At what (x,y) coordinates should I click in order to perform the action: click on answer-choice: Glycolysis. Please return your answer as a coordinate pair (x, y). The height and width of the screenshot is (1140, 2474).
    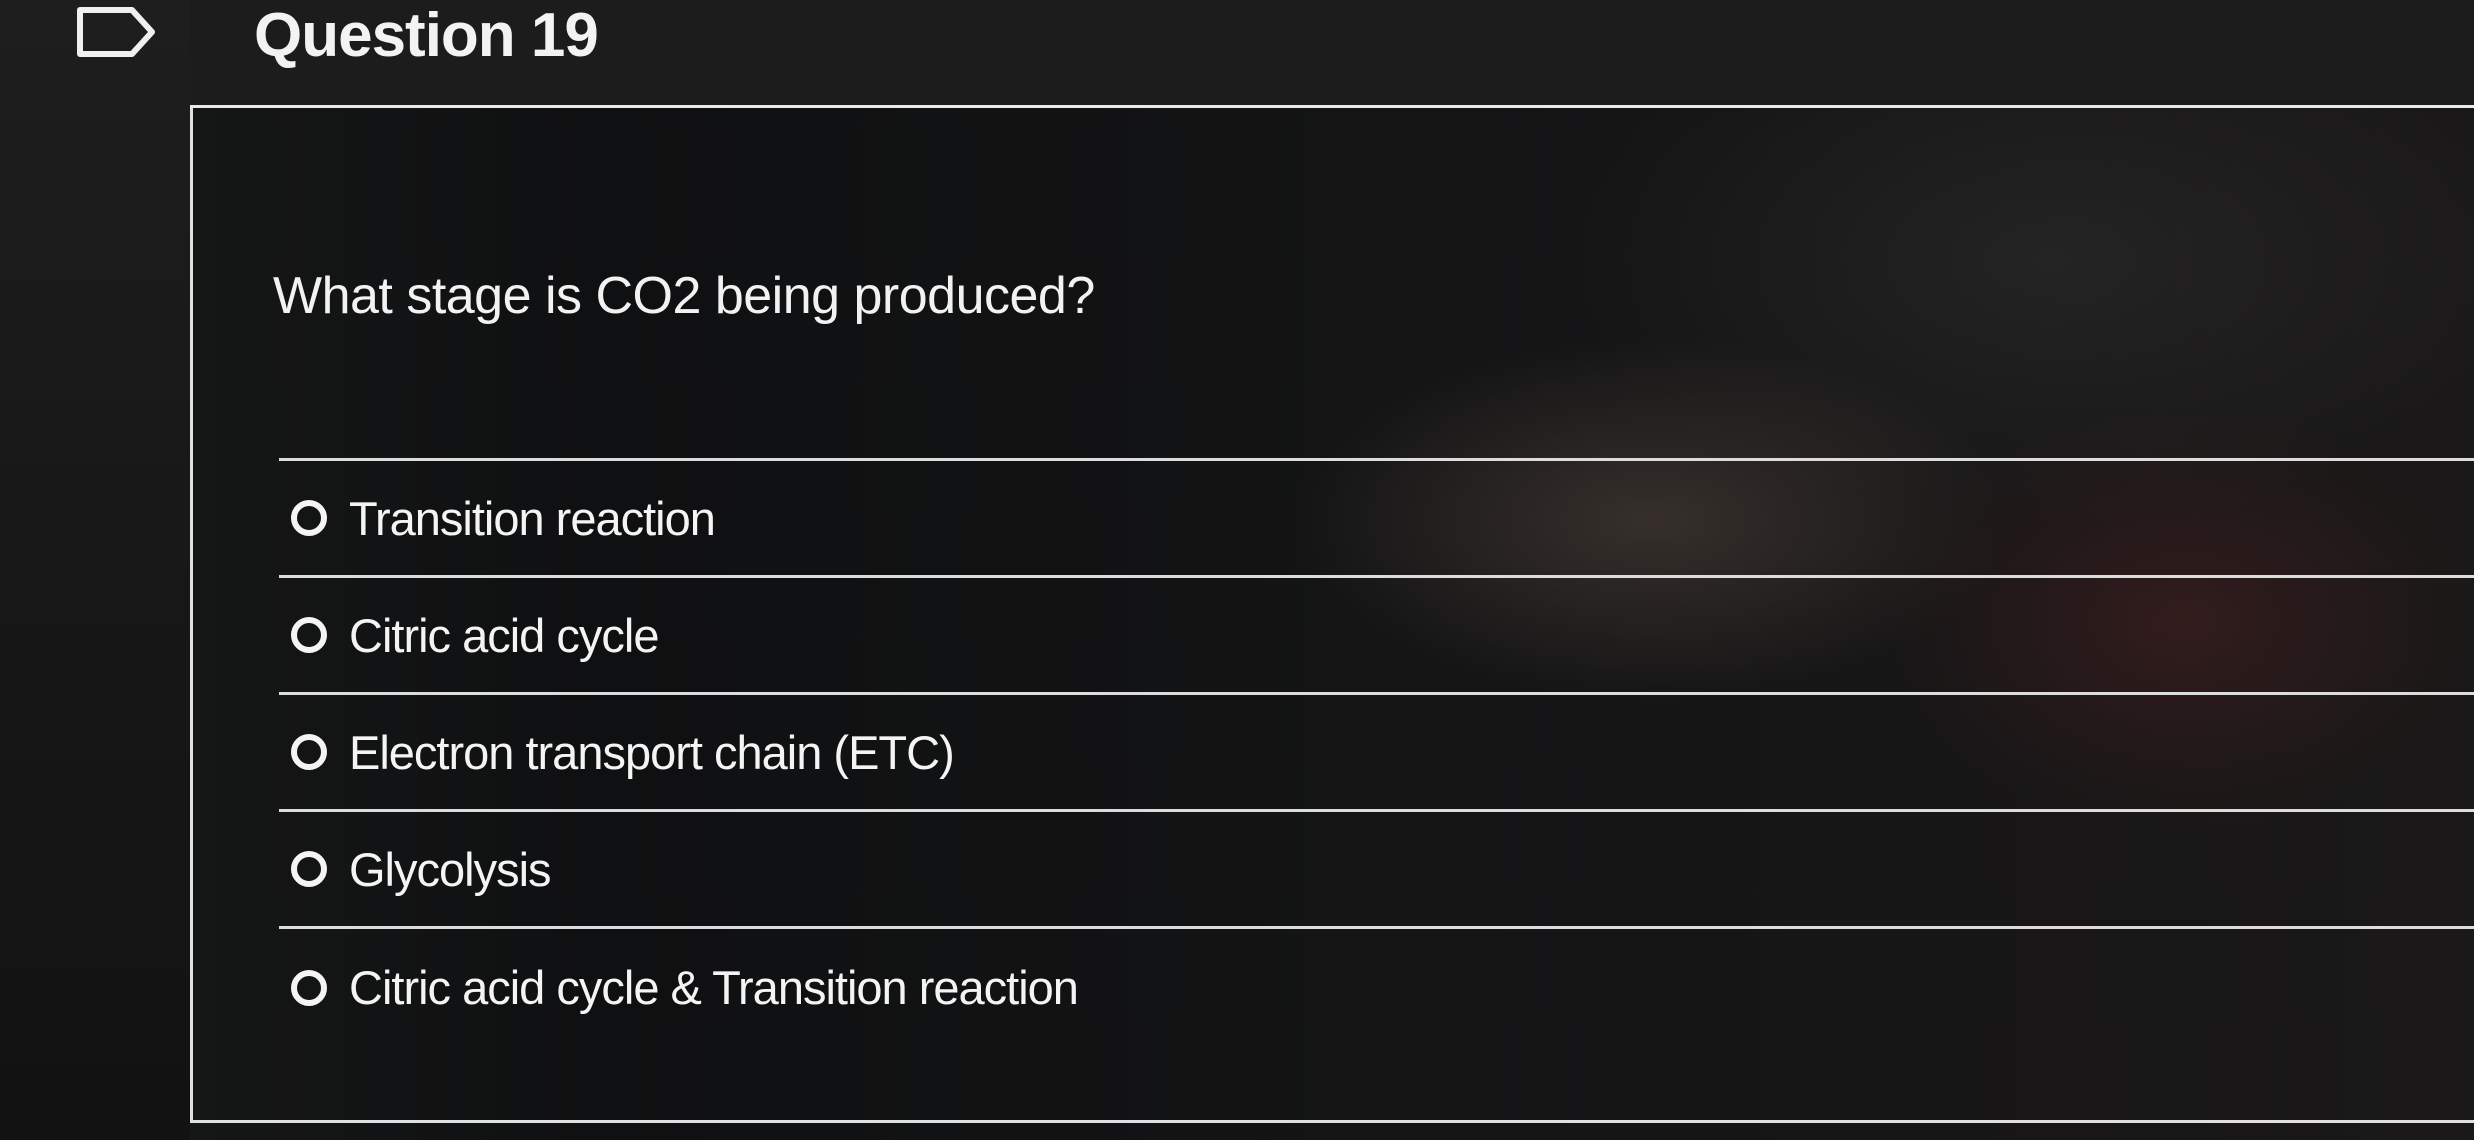
    Looking at the image, I should click on (1376, 870).